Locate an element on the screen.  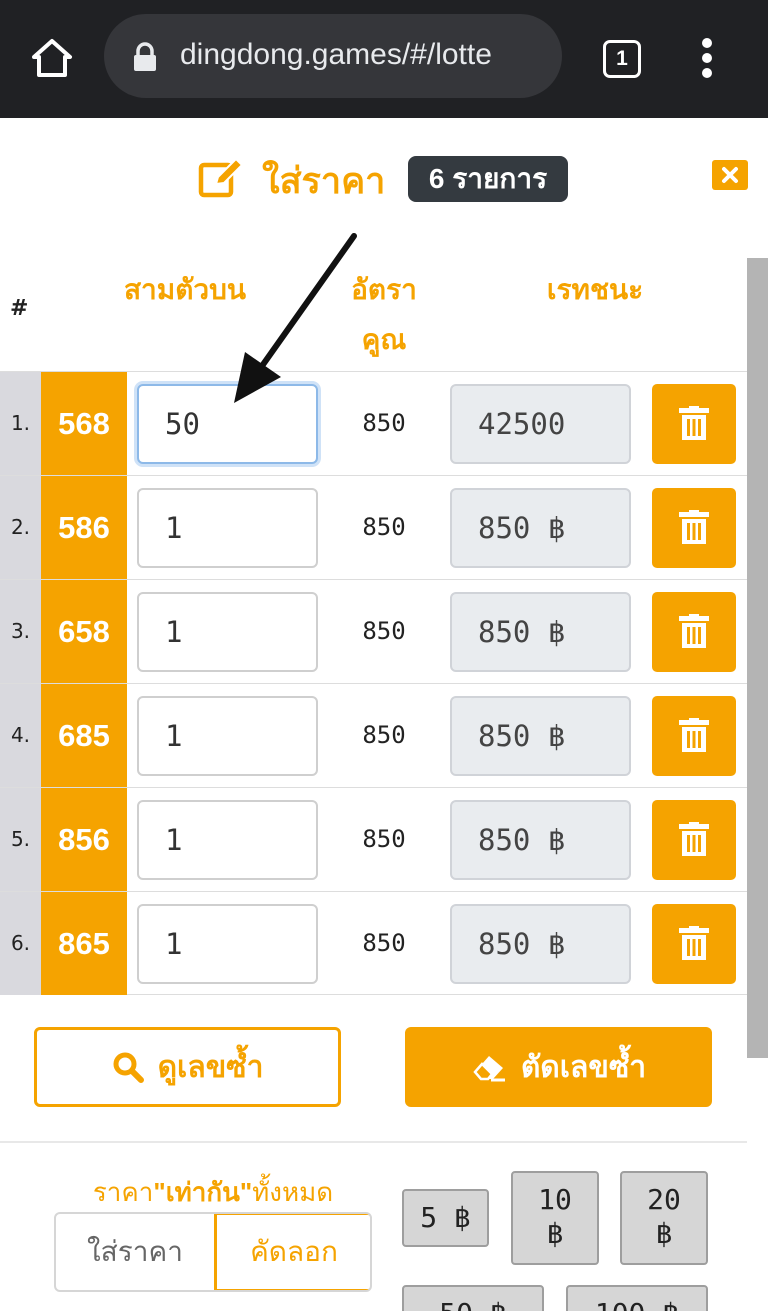
price-chip-20-value: 20 is located at coordinates (664, 1199).